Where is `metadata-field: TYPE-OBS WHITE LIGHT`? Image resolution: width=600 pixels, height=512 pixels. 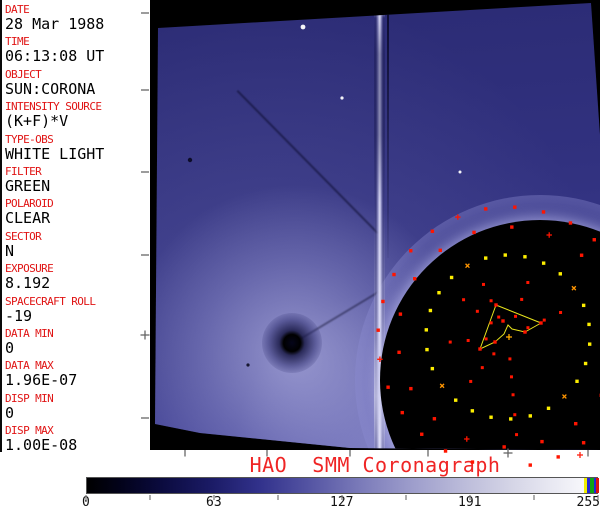 metadata-field: TYPE-OBS WHITE LIGHT is located at coordinates (77, 149).